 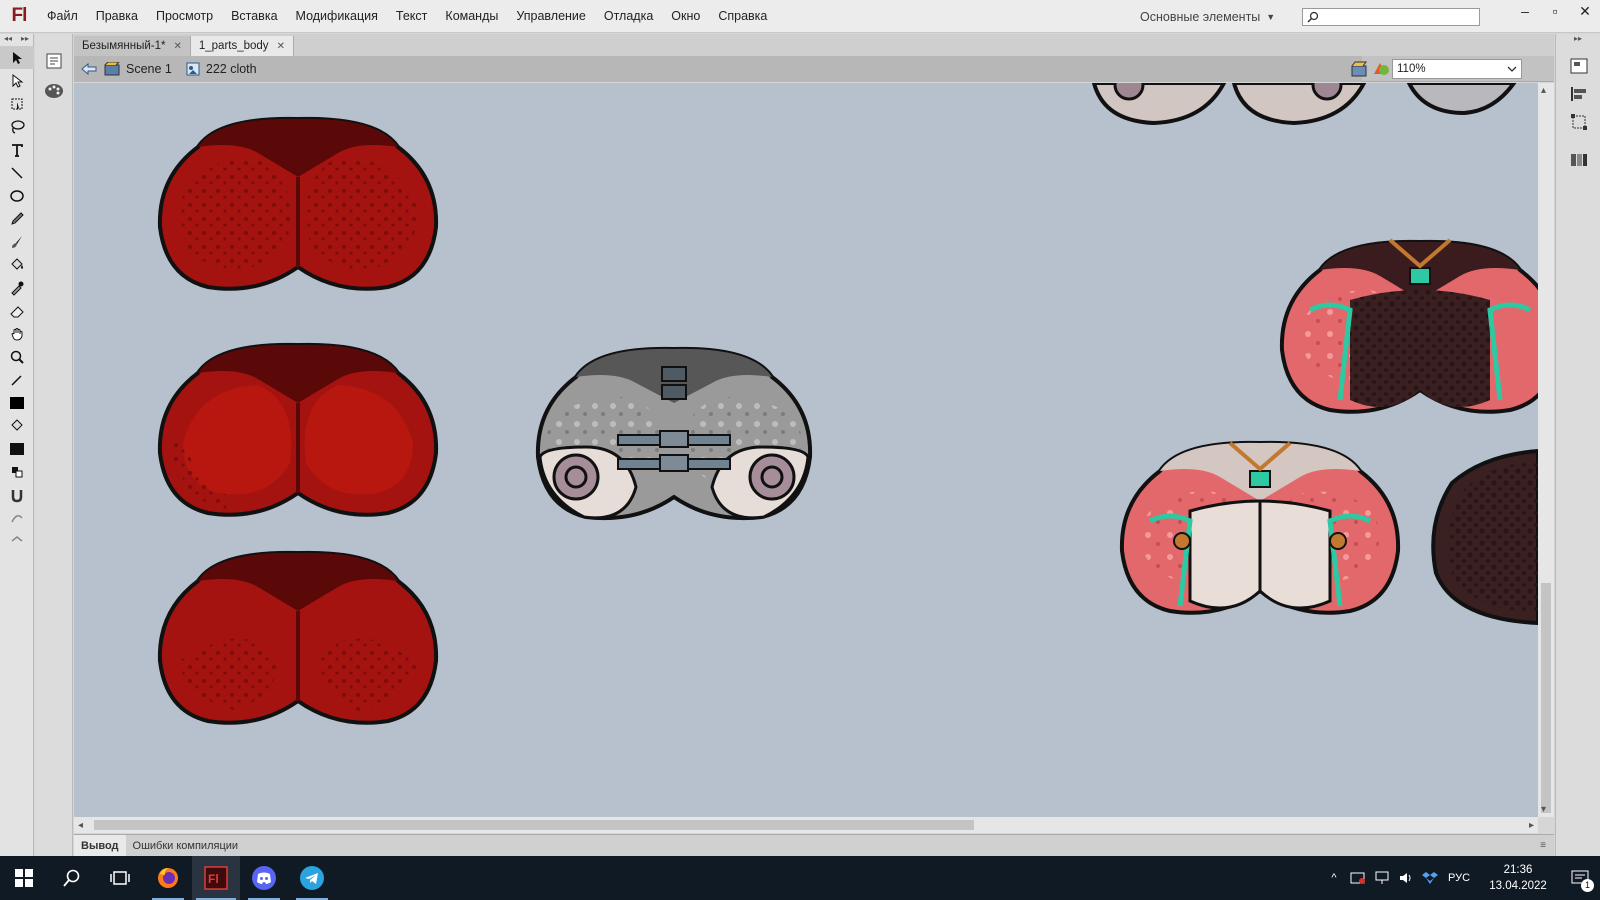 What do you see at coordinates (1578, 94) in the screenshot?
I see `align-icon` at bounding box center [1578, 94].